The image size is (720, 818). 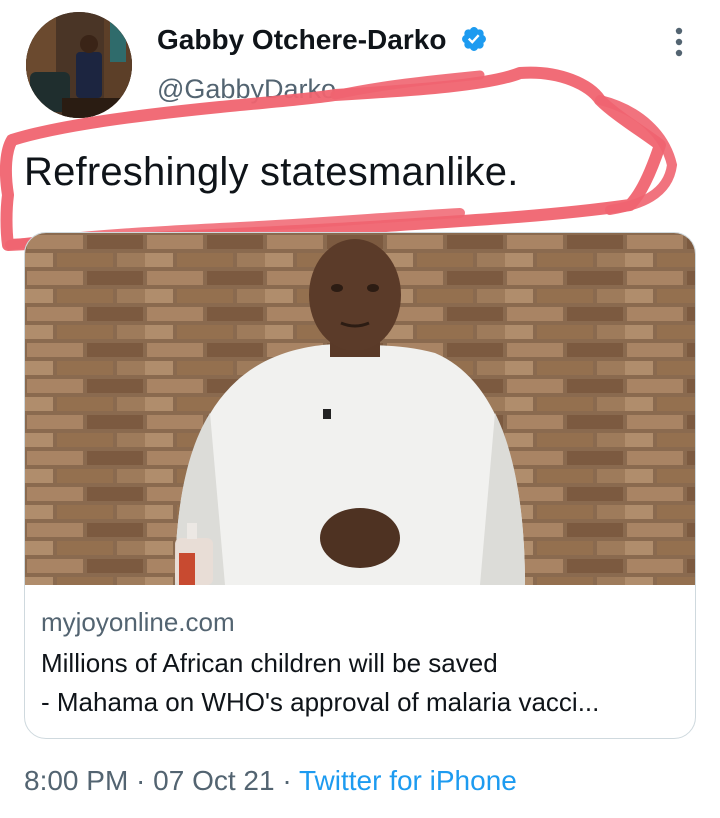 I want to click on more-options-icon, so click(x=679, y=42).